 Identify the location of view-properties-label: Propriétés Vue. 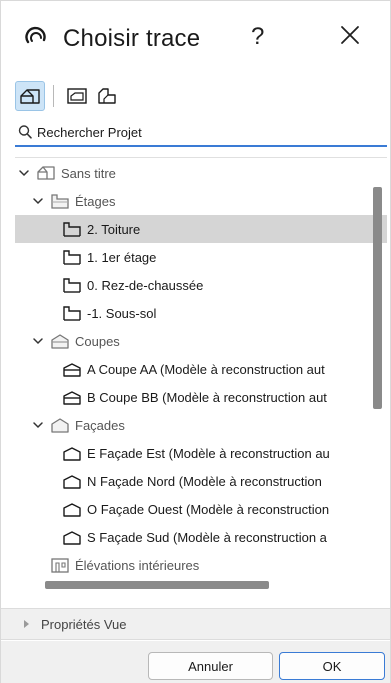
(84, 624).